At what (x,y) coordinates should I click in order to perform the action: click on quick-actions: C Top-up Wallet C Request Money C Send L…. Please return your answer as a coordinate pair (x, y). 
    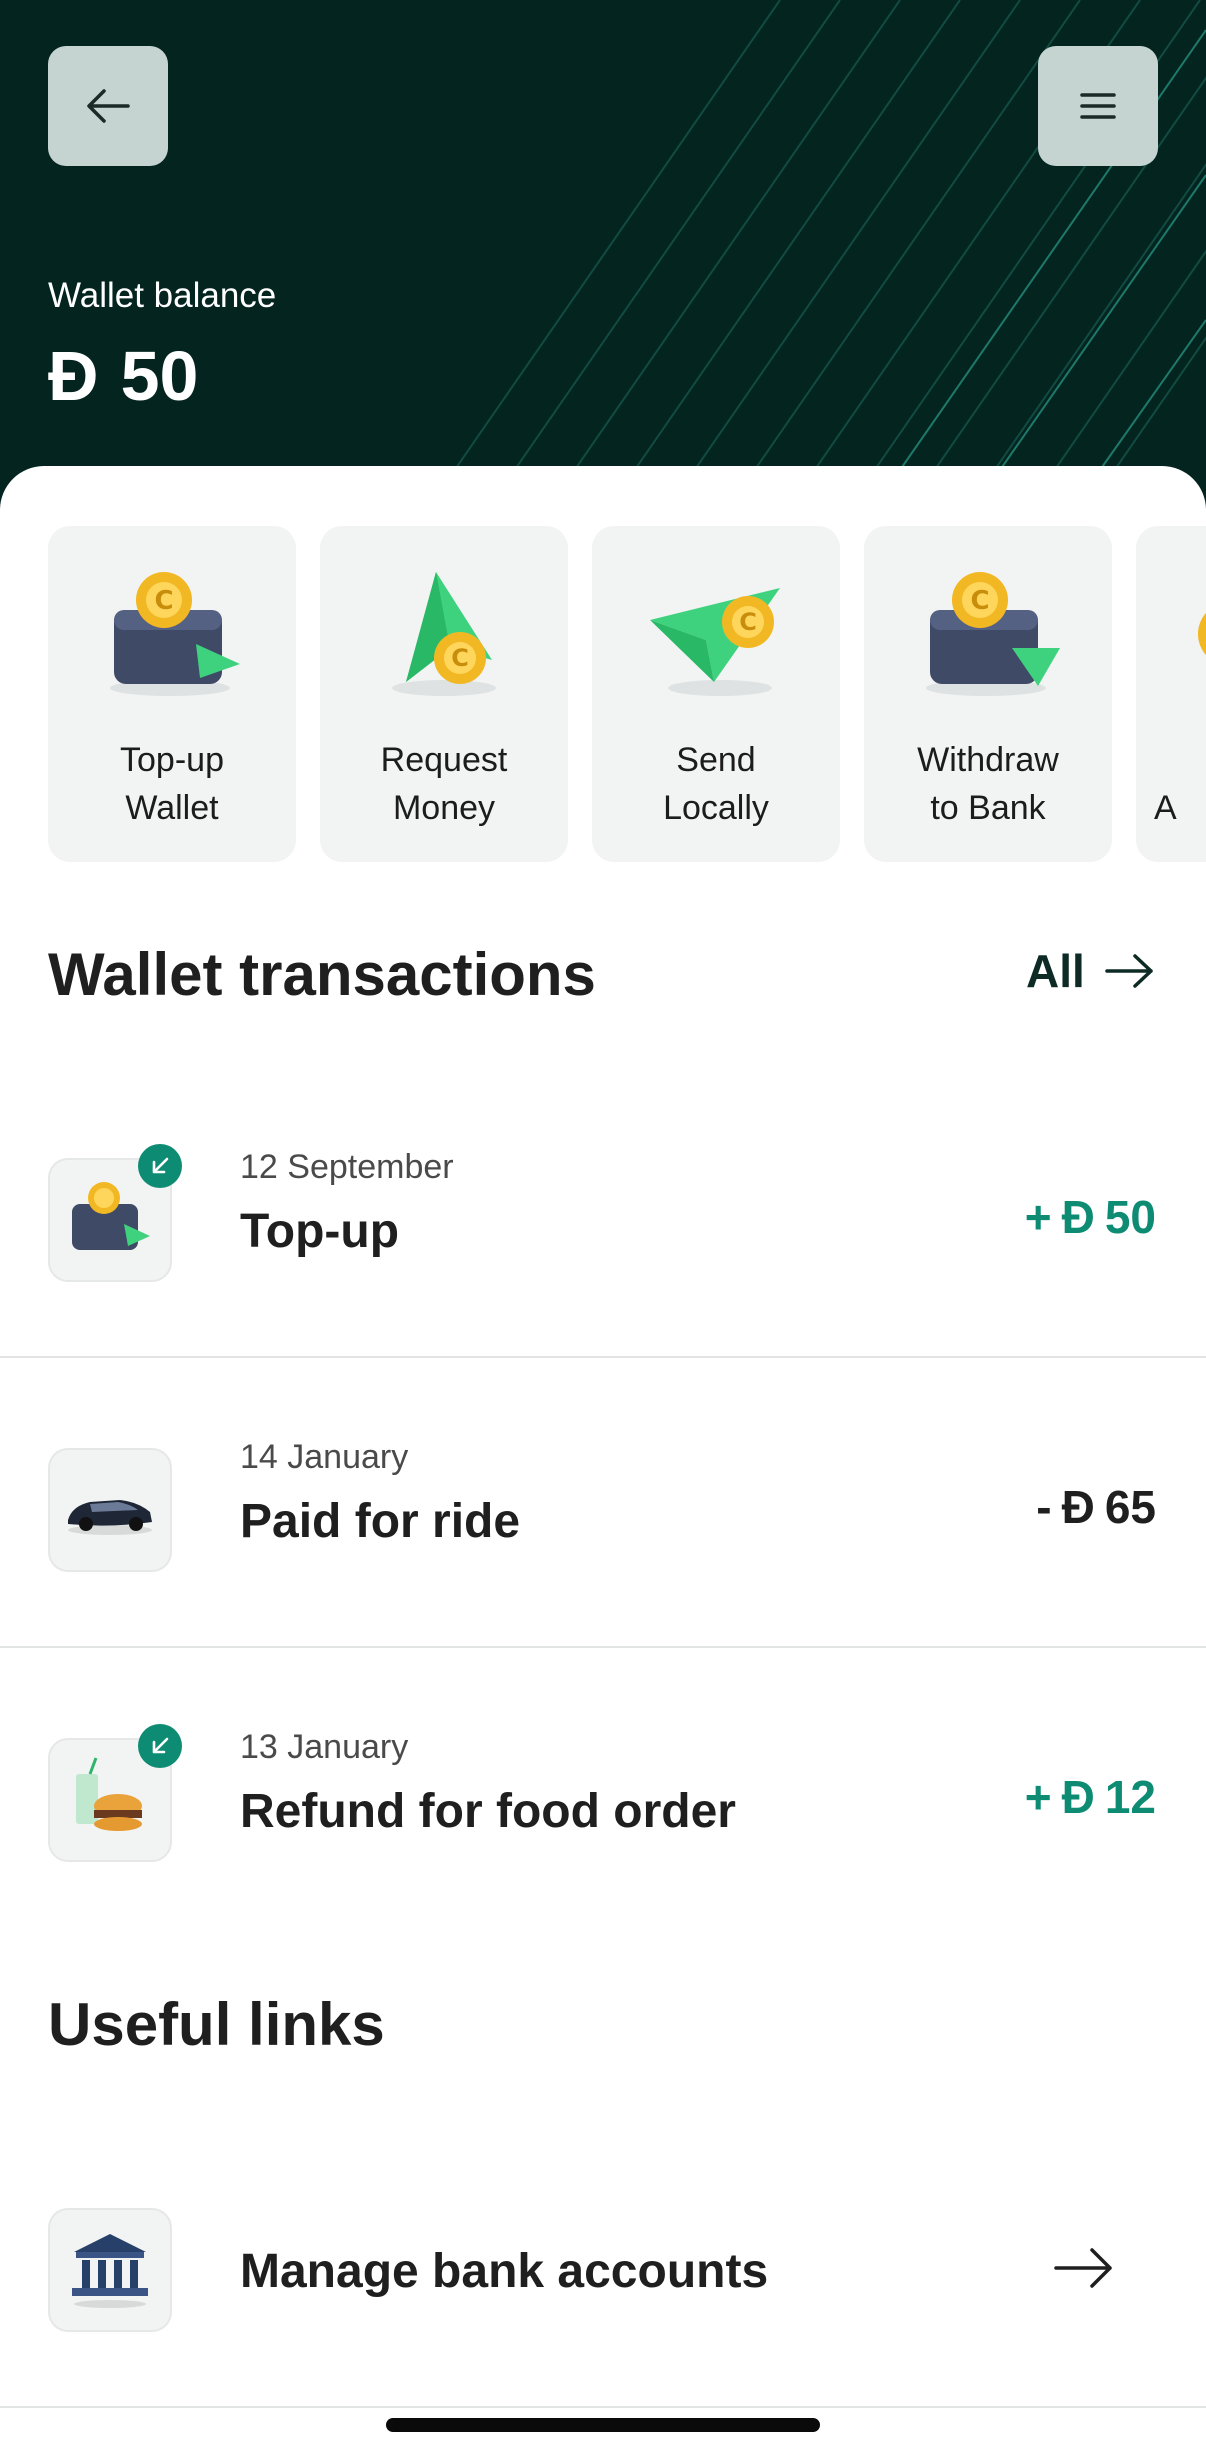
    Looking at the image, I should click on (603, 696).